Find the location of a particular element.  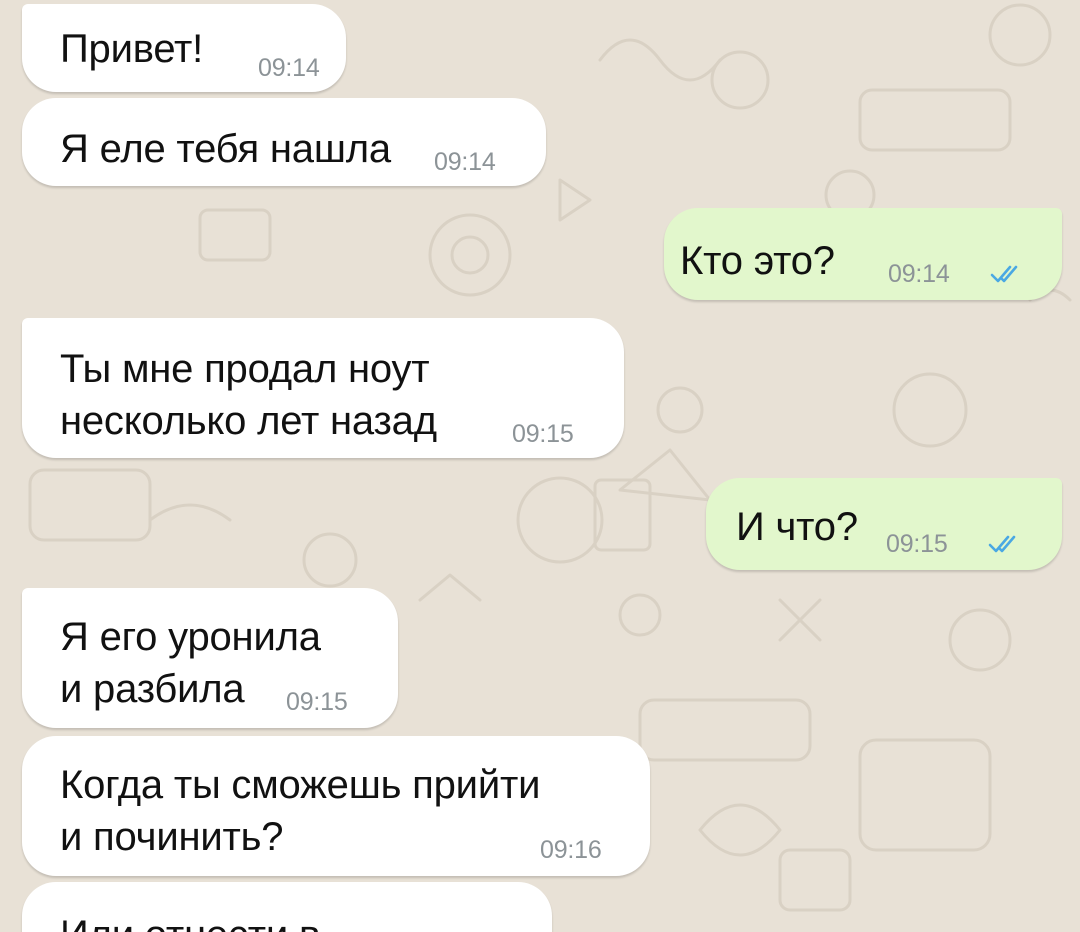

incoming-message-4: Я его уронила и разбила 09:15 is located at coordinates (210, 658).